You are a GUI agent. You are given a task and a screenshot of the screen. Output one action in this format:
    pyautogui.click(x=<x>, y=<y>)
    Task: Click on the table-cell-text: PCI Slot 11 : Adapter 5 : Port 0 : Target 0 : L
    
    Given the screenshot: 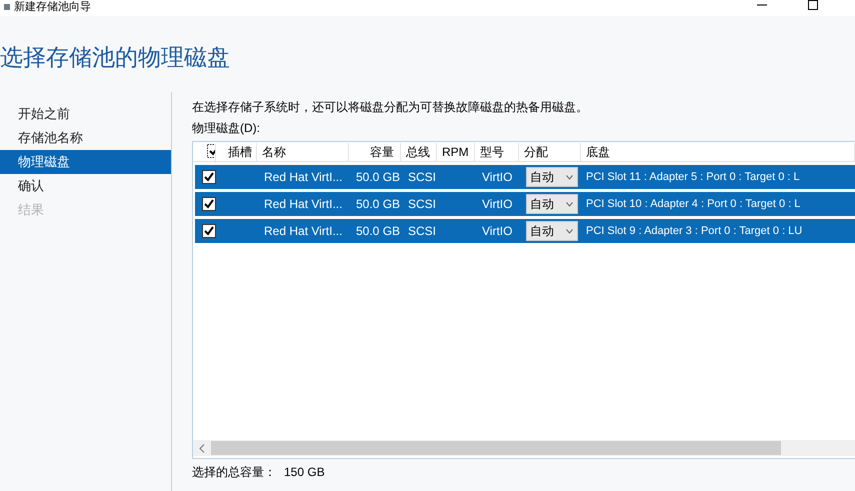 What is the action you would take?
    pyautogui.click(x=693, y=177)
    